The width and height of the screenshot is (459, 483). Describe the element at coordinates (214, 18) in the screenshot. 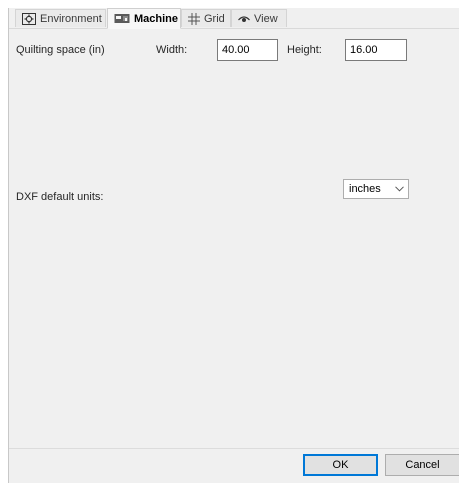

I see `tab-label: Grid` at that location.